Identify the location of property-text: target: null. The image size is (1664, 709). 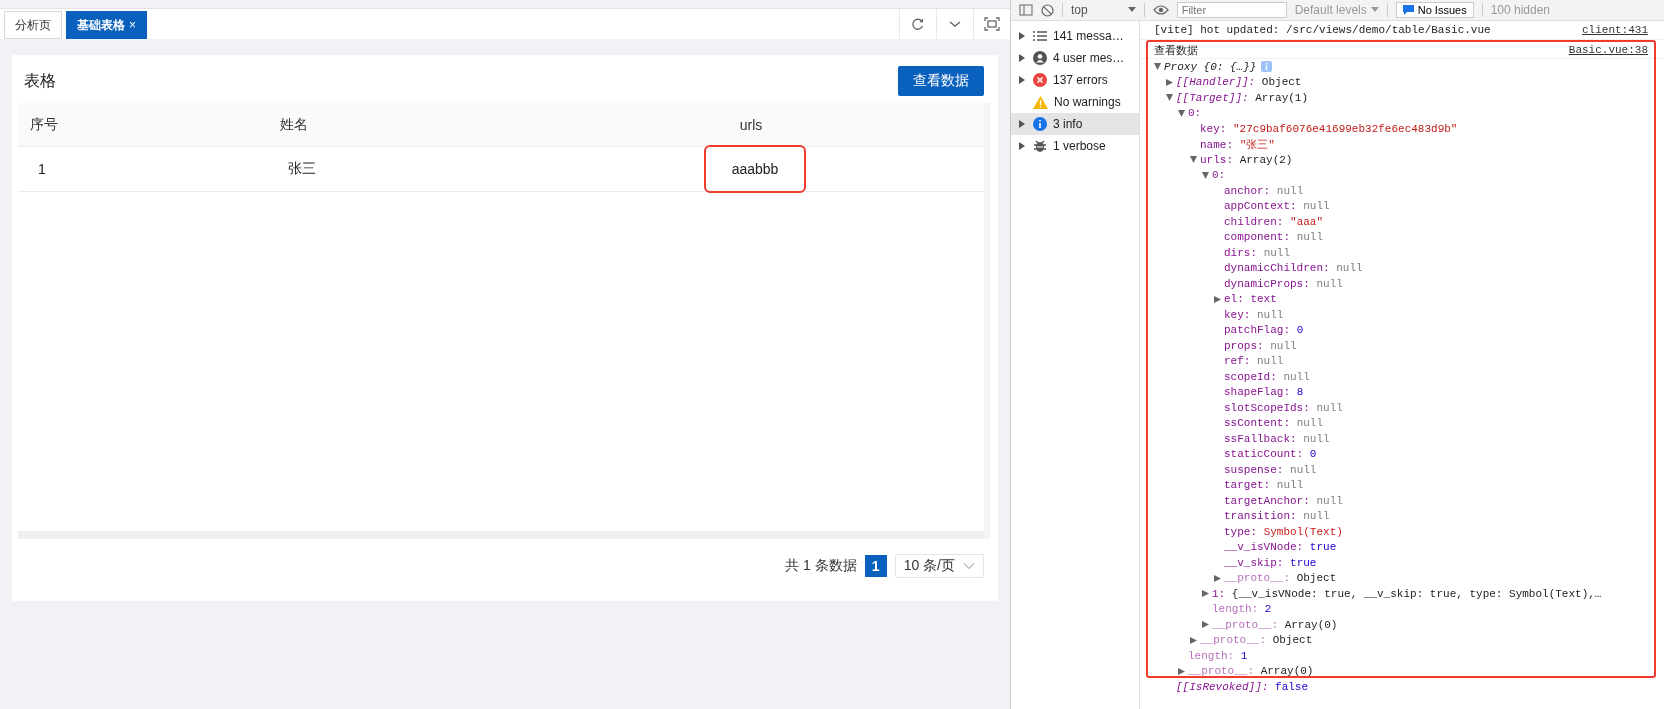
(1264, 485).